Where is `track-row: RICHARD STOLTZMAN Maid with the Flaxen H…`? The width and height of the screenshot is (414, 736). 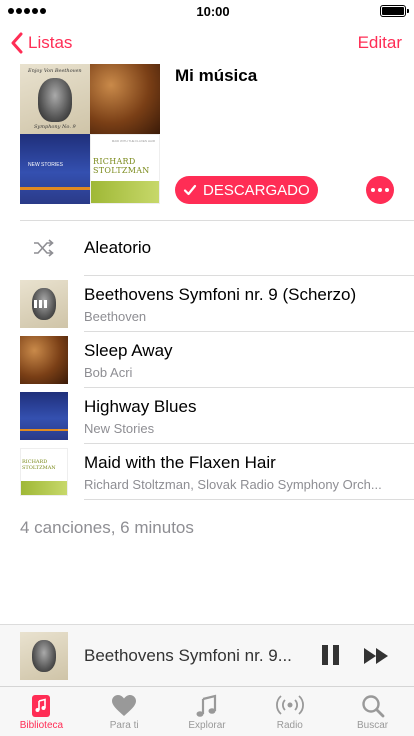
track-row: RICHARD STOLTZMAN Maid with the Flaxen H… is located at coordinates (207, 472).